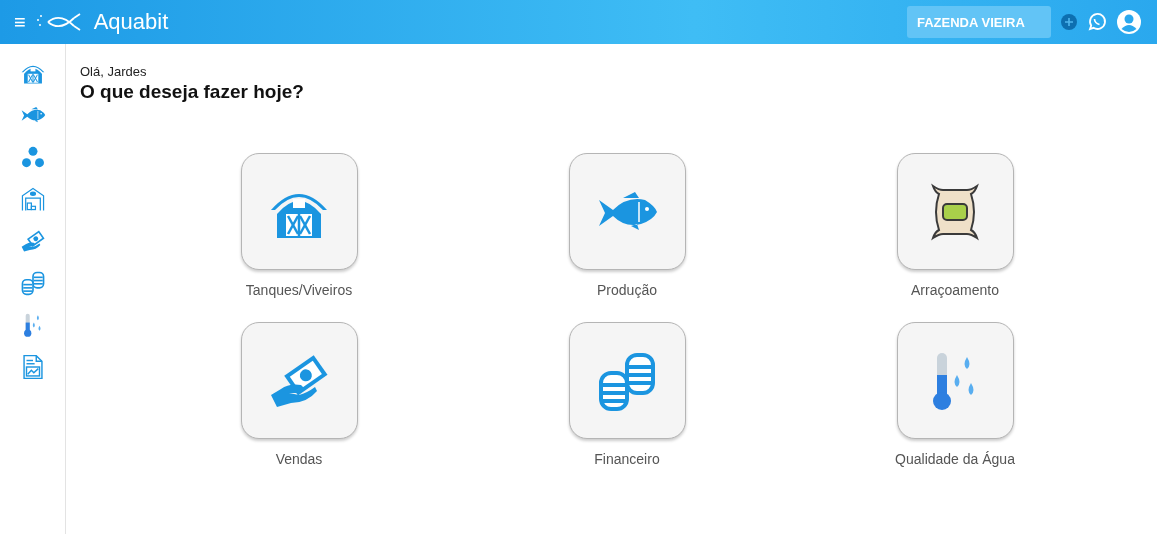  I want to click on warehouse-icon, so click(32, 199).